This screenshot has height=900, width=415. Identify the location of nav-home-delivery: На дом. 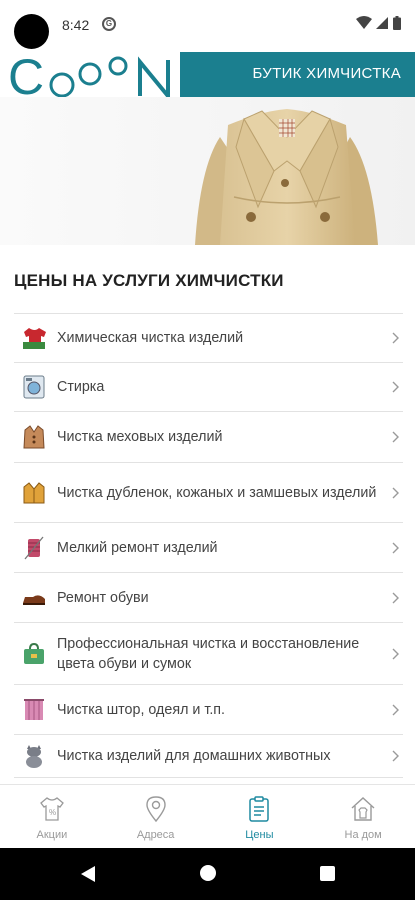
(363, 816).